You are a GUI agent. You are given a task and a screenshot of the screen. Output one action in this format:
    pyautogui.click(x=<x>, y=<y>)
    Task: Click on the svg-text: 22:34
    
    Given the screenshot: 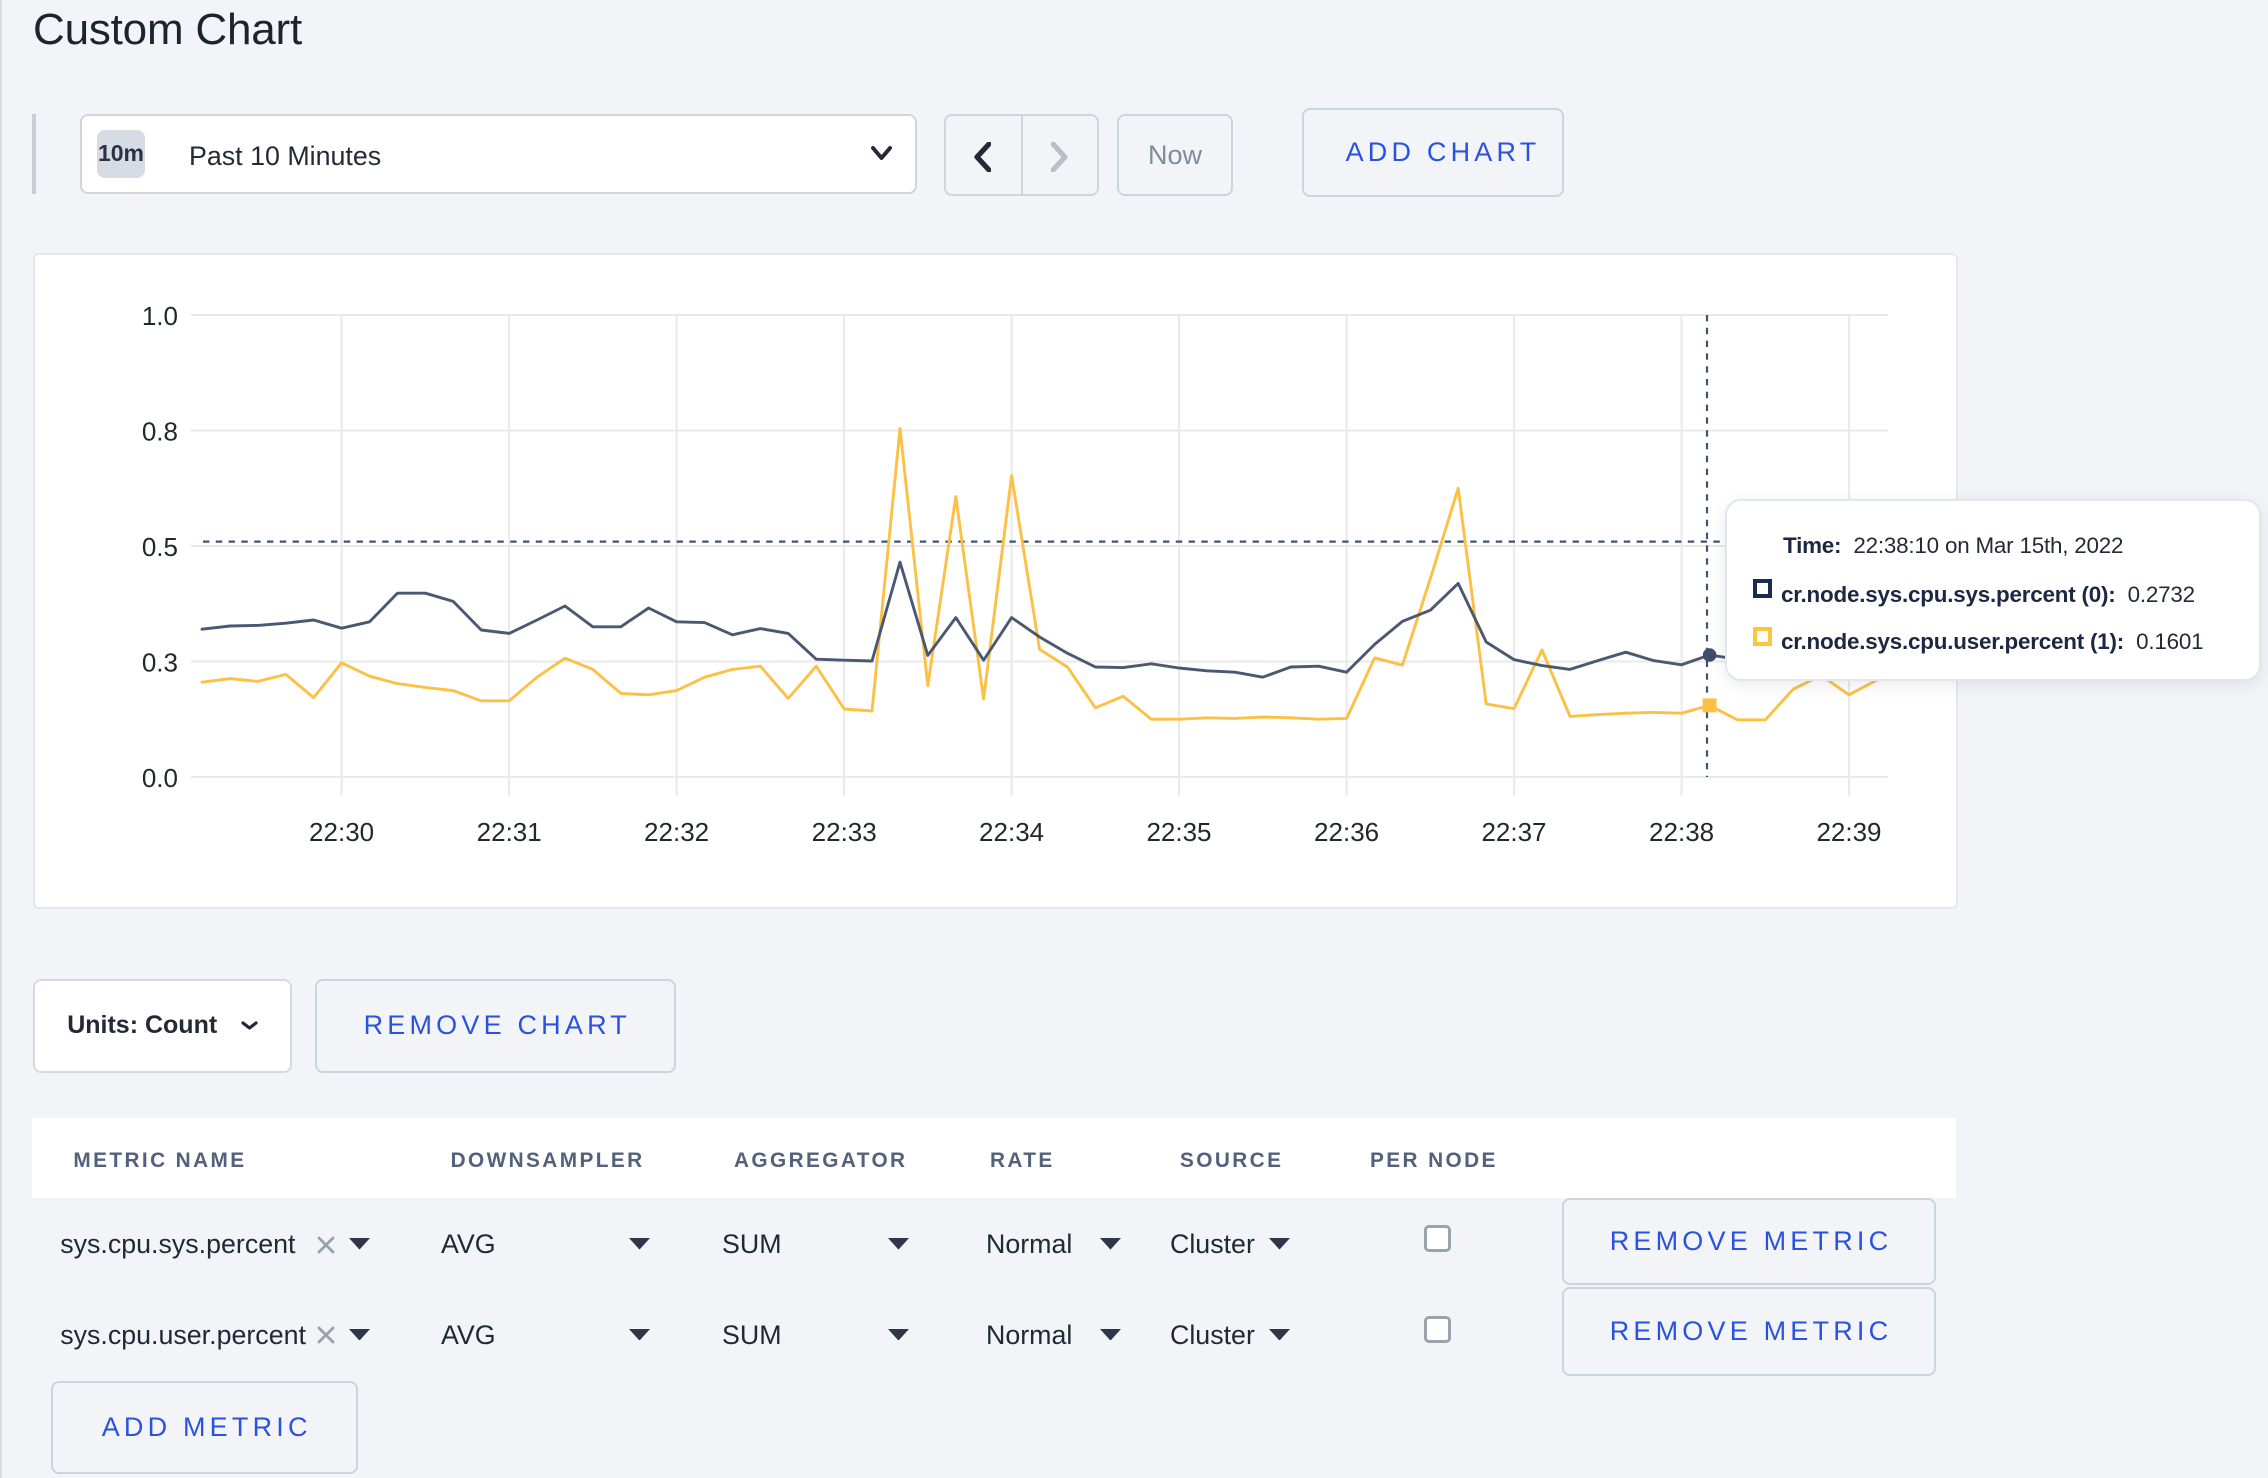 What is the action you would take?
    pyautogui.click(x=1011, y=832)
    